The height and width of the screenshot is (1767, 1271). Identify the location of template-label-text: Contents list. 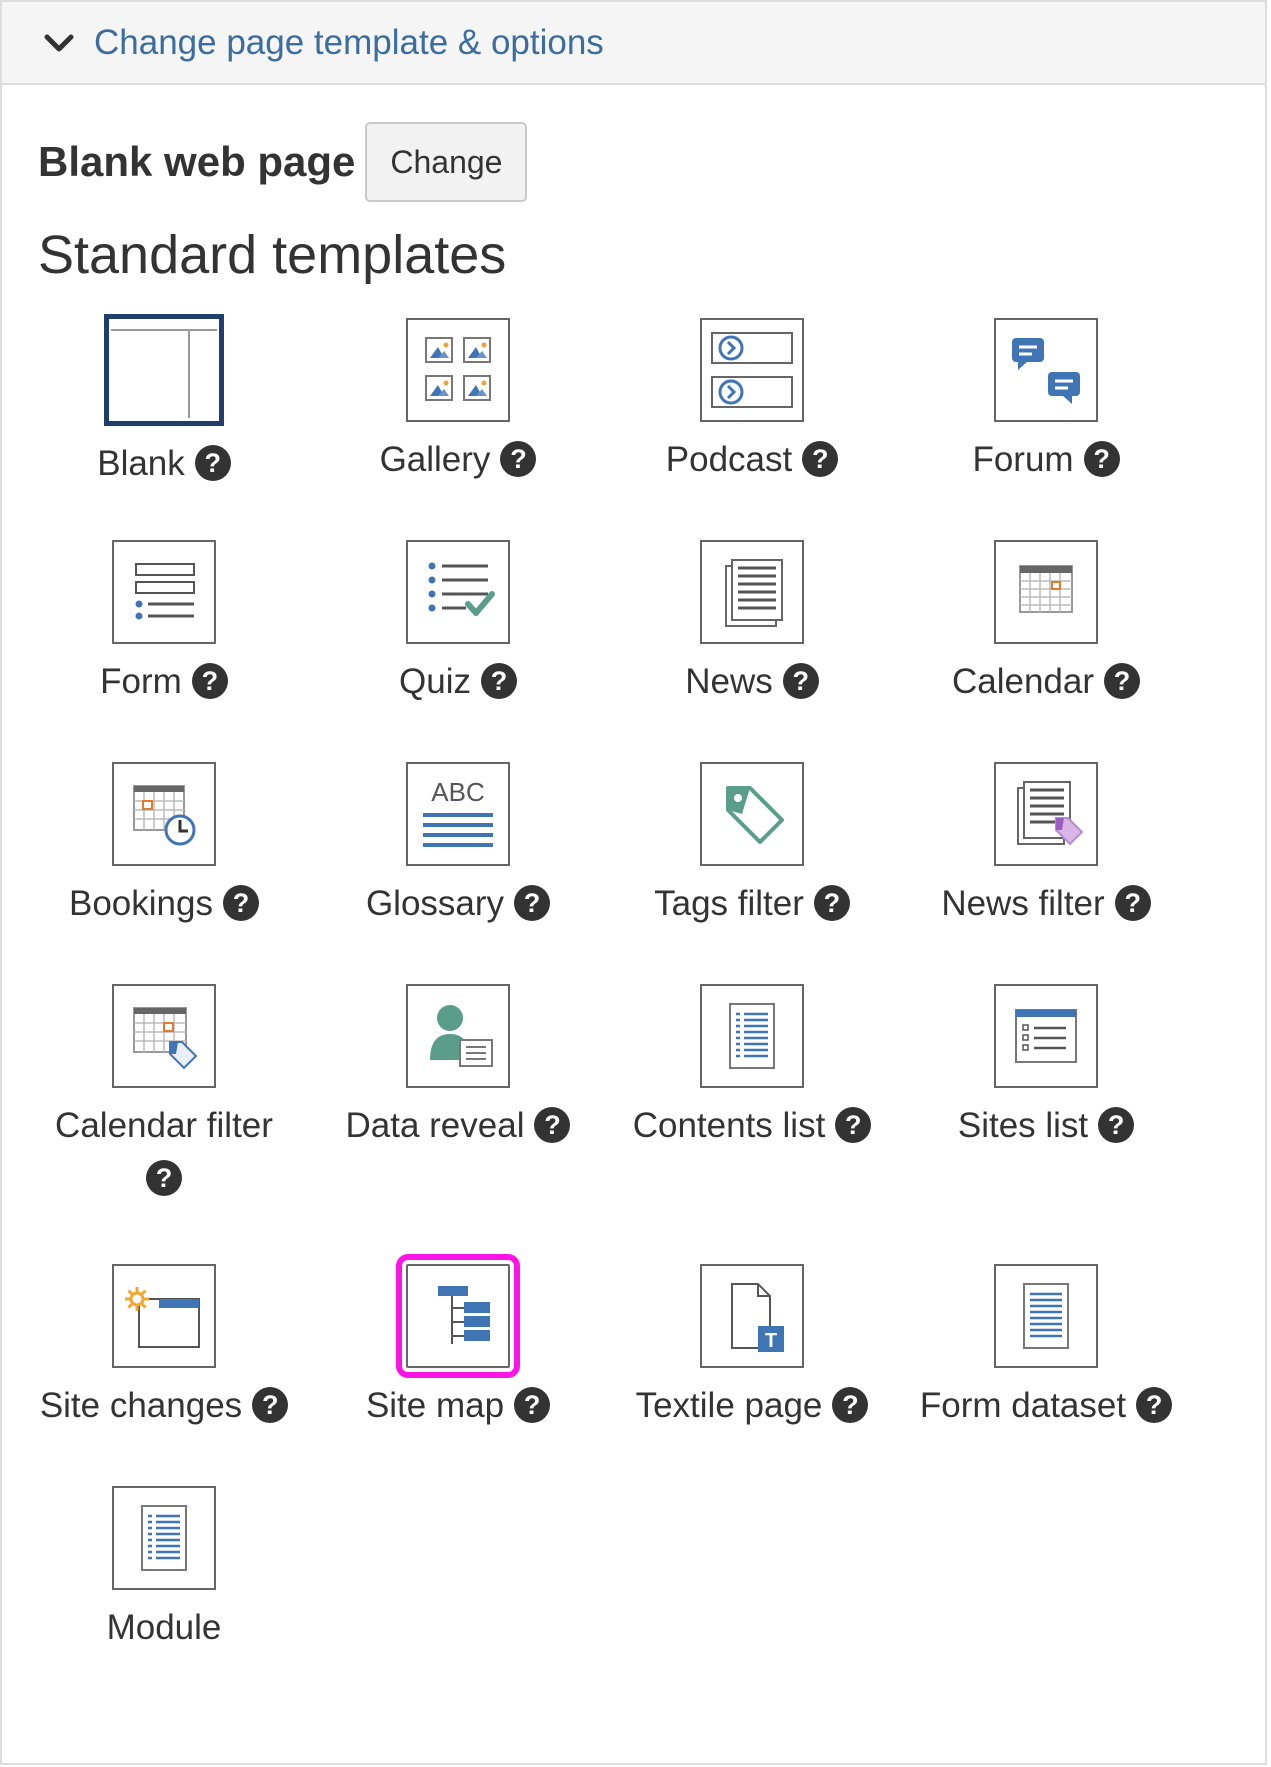
(729, 1125).